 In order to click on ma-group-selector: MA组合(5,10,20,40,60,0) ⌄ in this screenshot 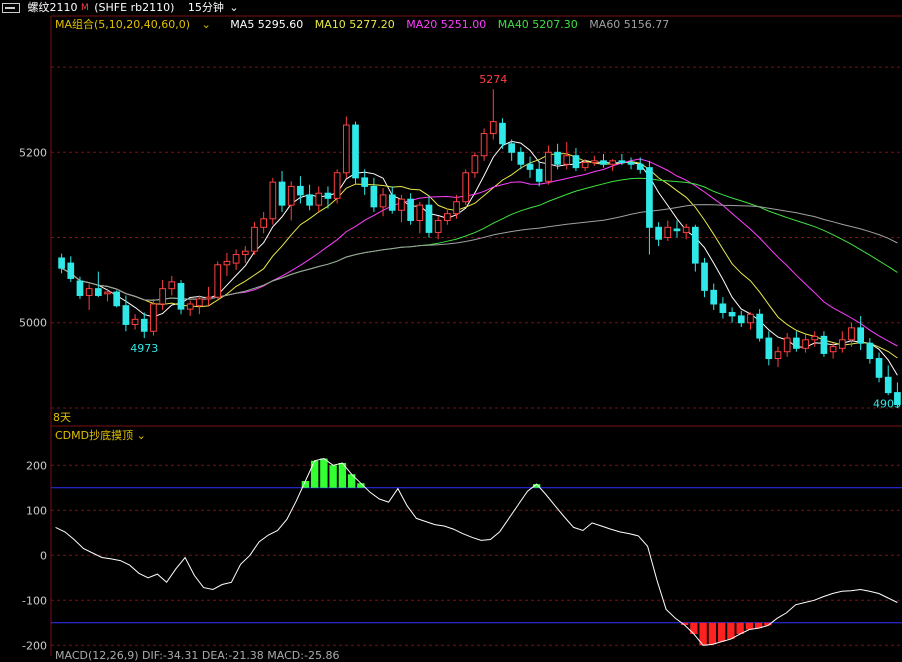, I will do `click(138, 24)`.